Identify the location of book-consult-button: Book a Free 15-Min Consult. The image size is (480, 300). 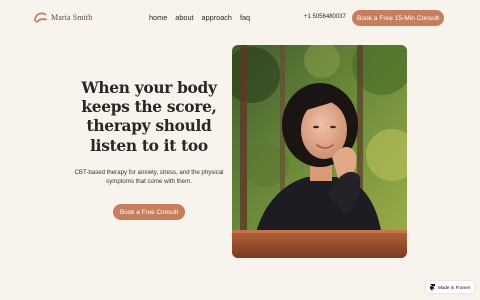
(398, 18).